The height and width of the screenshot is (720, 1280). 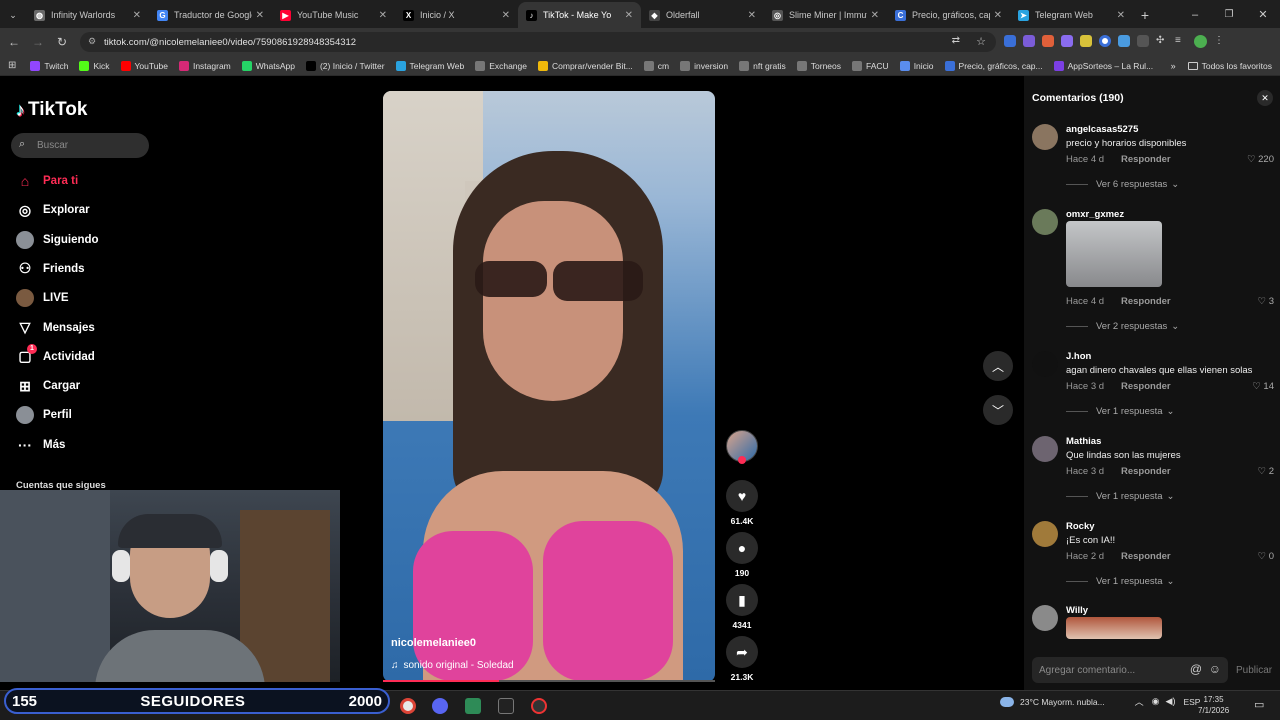 What do you see at coordinates (762, 65) in the screenshot?
I see `bookmark-item: nft gratis` at bounding box center [762, 65].